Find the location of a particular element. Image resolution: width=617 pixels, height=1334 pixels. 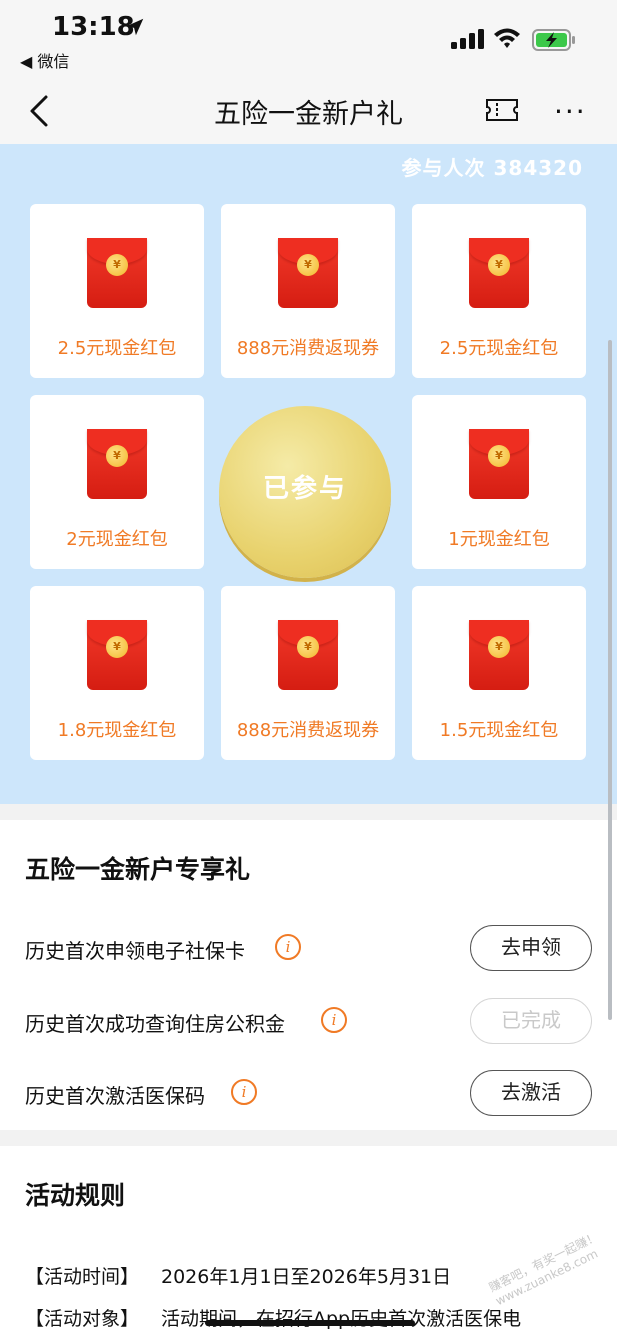

task-label: 历史首次激活医保码 is located at coordinates (115, 1096).